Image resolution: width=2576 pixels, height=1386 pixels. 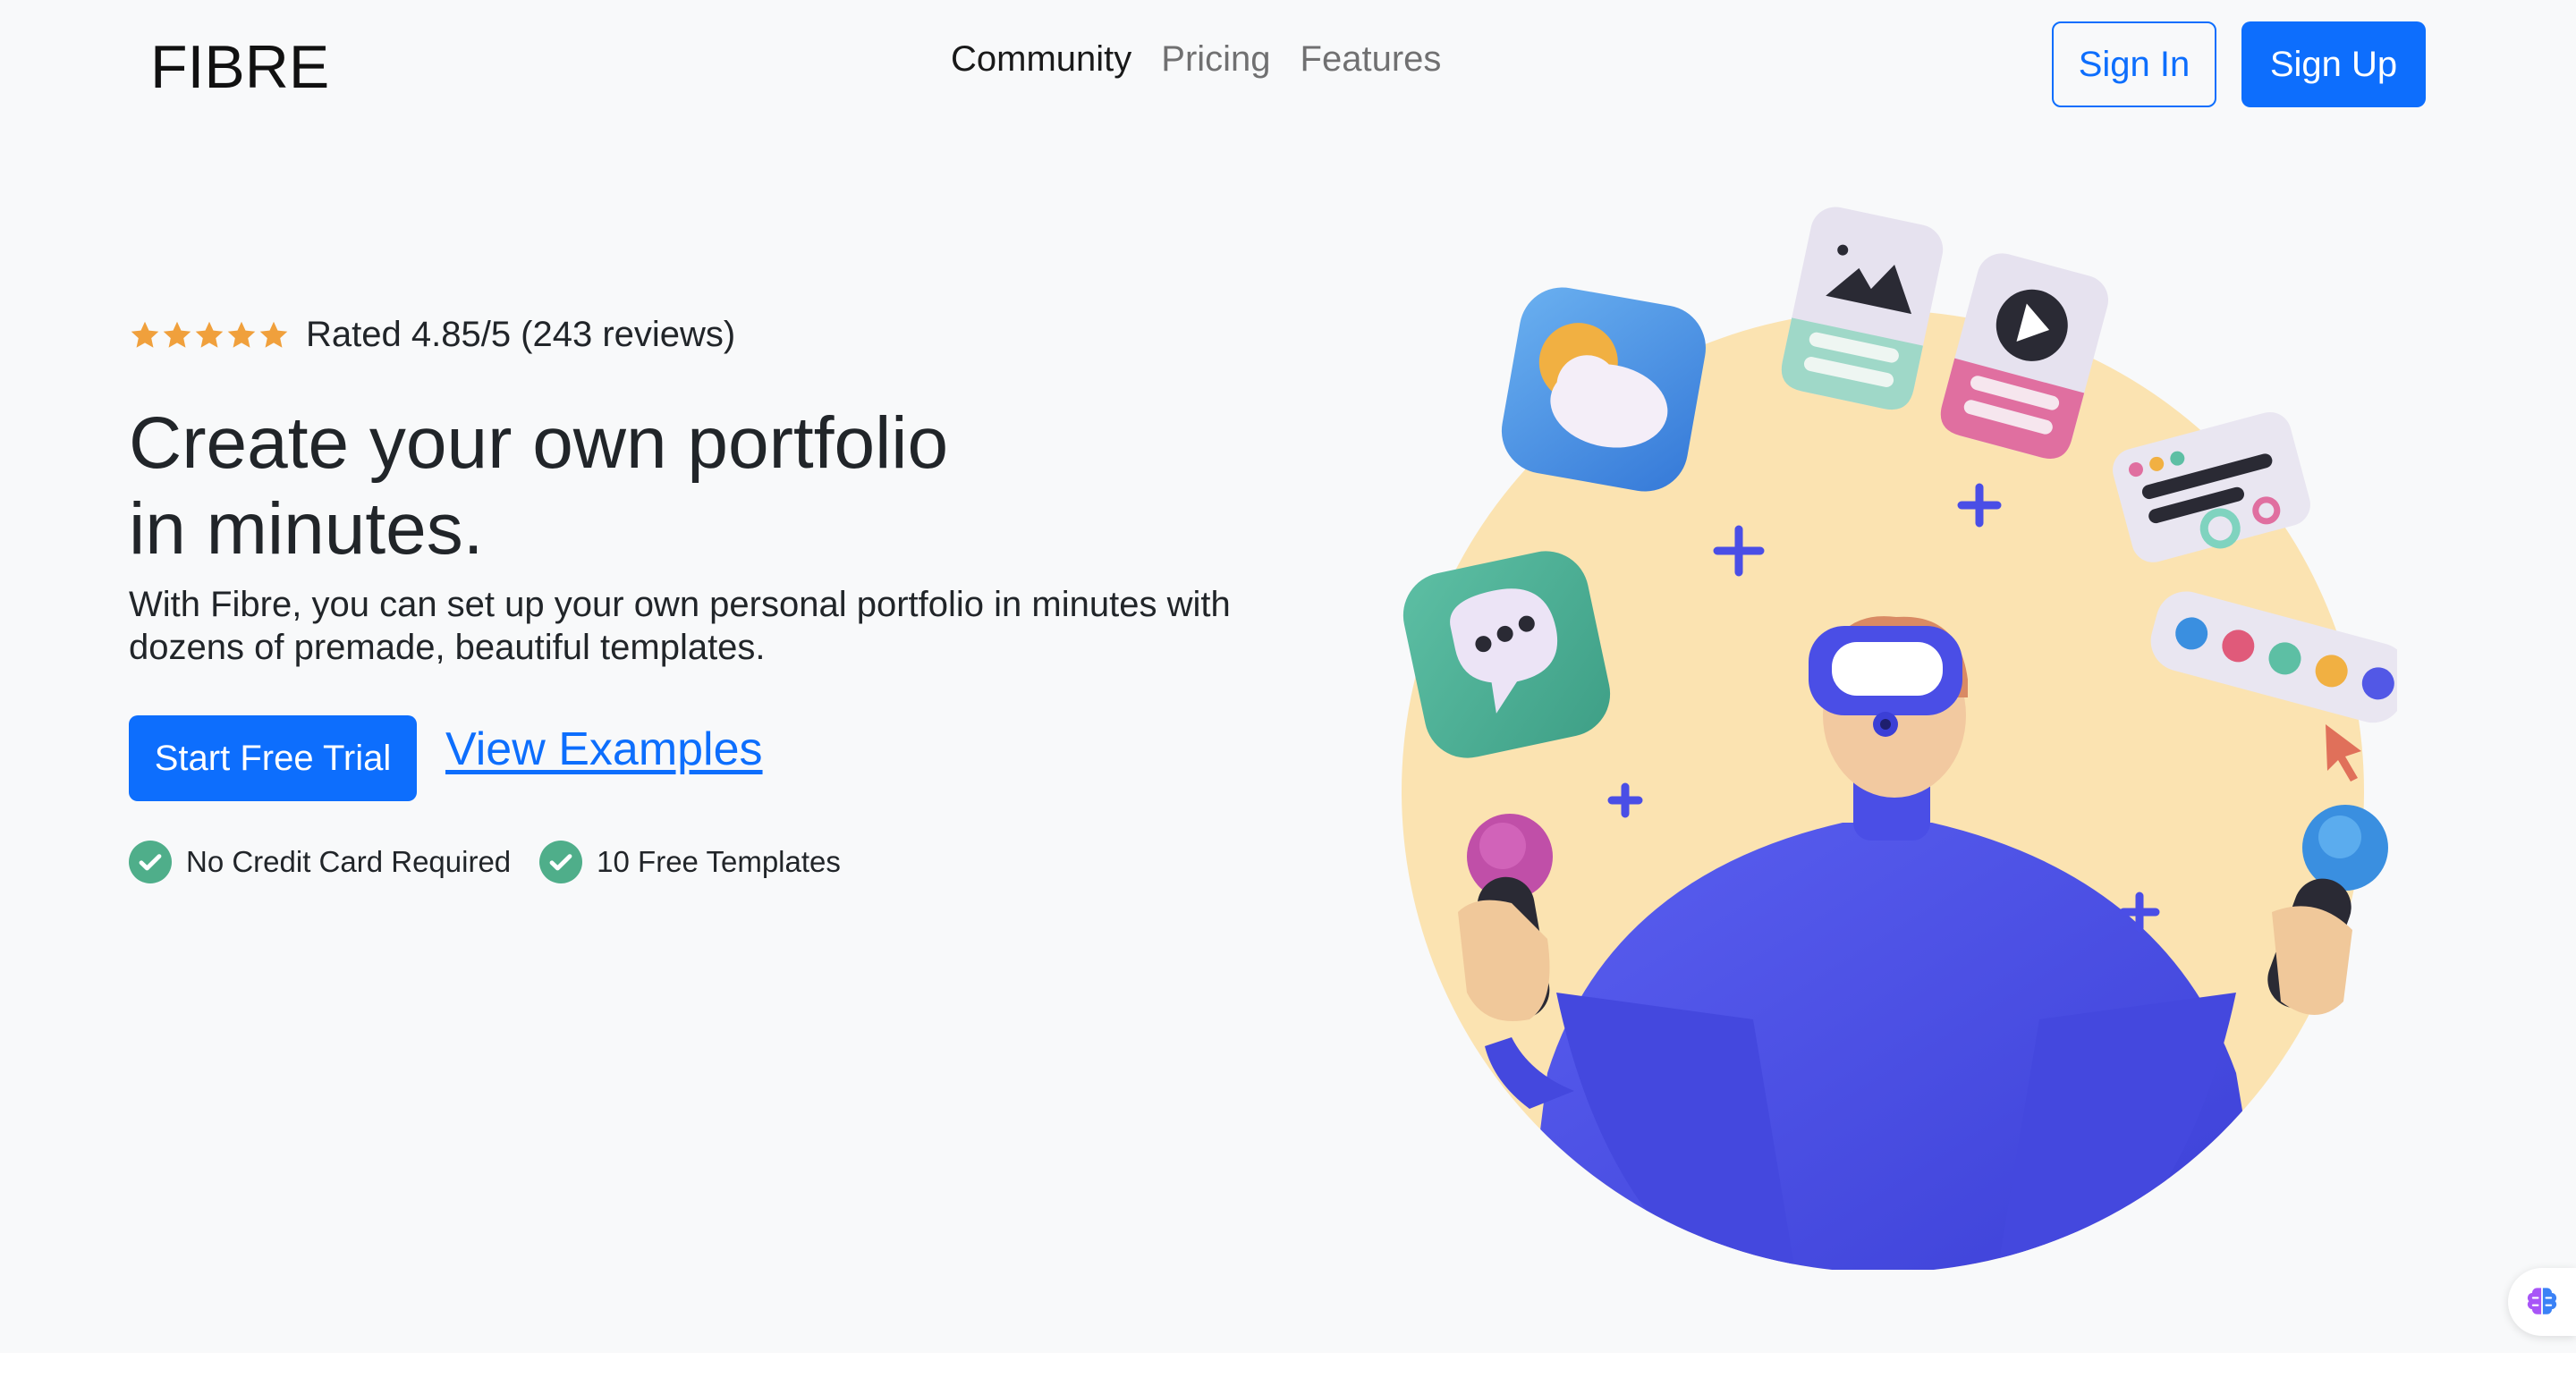 What do you see at coordinates (2333, 64) in the screenshot?
I see `sign-up-button: Sign Up` at bounding box center [2333, 64].